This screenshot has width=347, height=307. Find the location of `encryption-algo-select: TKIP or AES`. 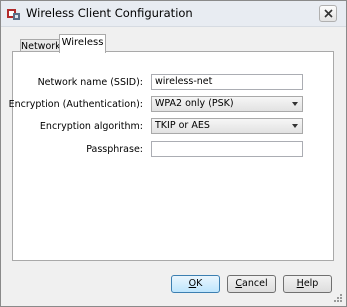

encryption-algo-select: TKIP or AES is located at coordinates (227, 126).